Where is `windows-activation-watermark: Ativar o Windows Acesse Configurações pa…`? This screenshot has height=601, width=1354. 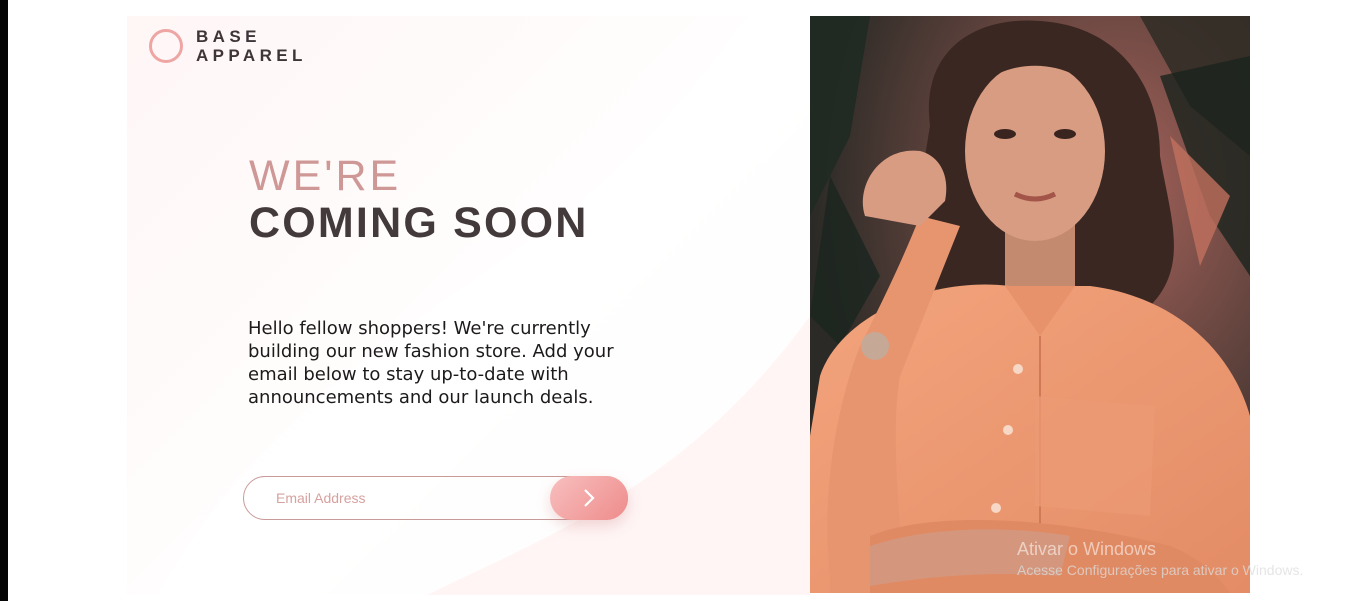
windows-activation-watermark: Ativar o Windows Acesse Configurações pa… is located at coordinates (1160, 559).